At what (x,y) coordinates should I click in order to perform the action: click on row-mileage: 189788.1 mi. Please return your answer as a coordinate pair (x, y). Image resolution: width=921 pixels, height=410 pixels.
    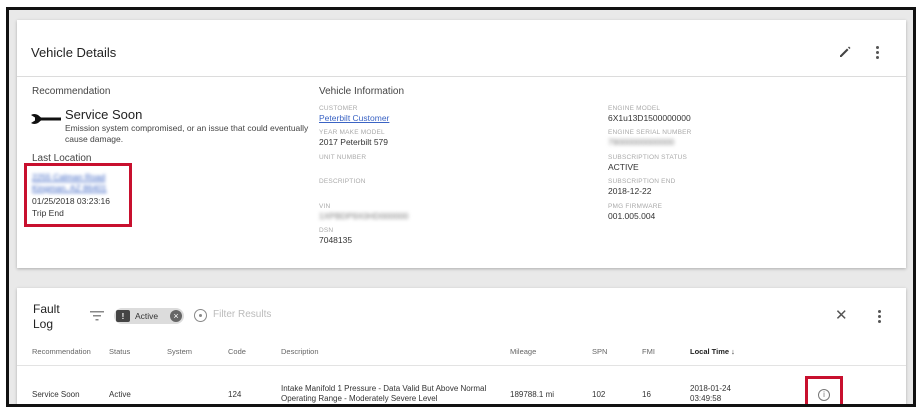
    Looking at the image, I should click on (532, 394).